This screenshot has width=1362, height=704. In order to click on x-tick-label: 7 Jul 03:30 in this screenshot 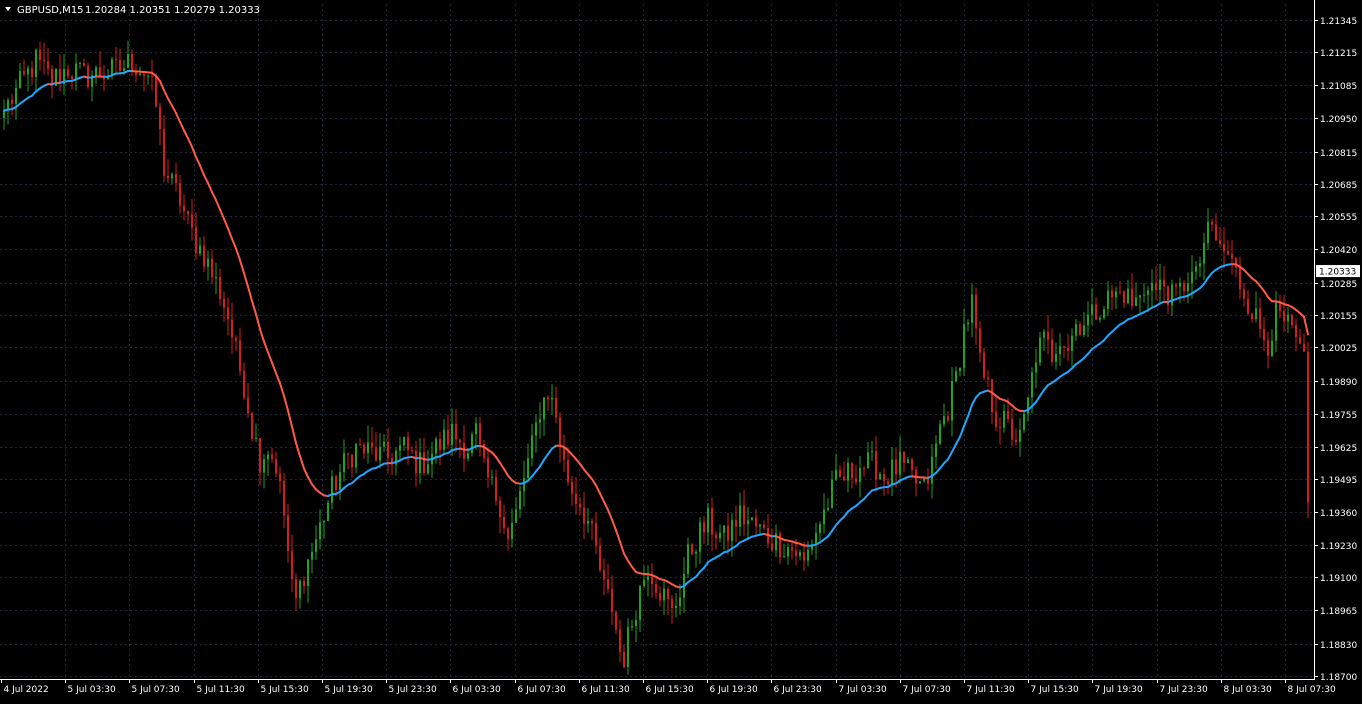, I will do `click(863, 690)`.